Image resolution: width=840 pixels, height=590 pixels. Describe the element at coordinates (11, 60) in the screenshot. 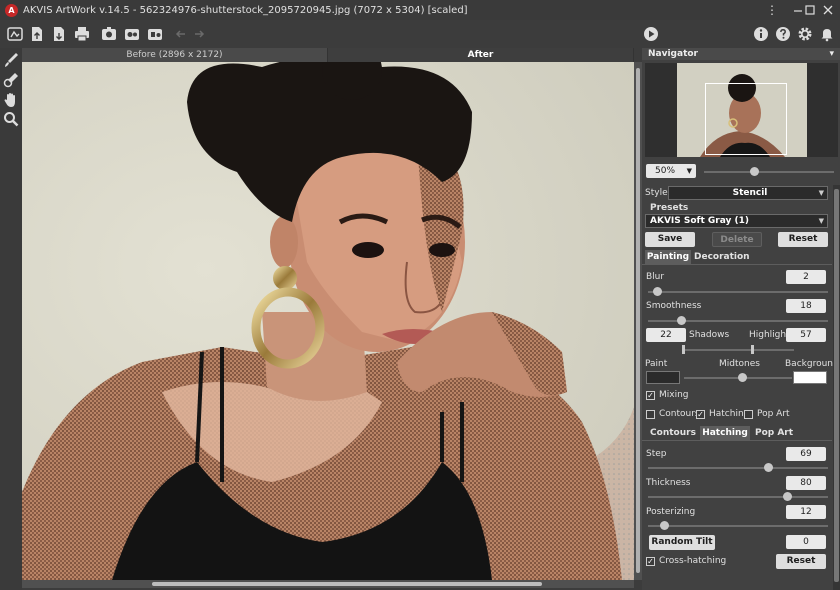

I see `brush-icon` at that location.